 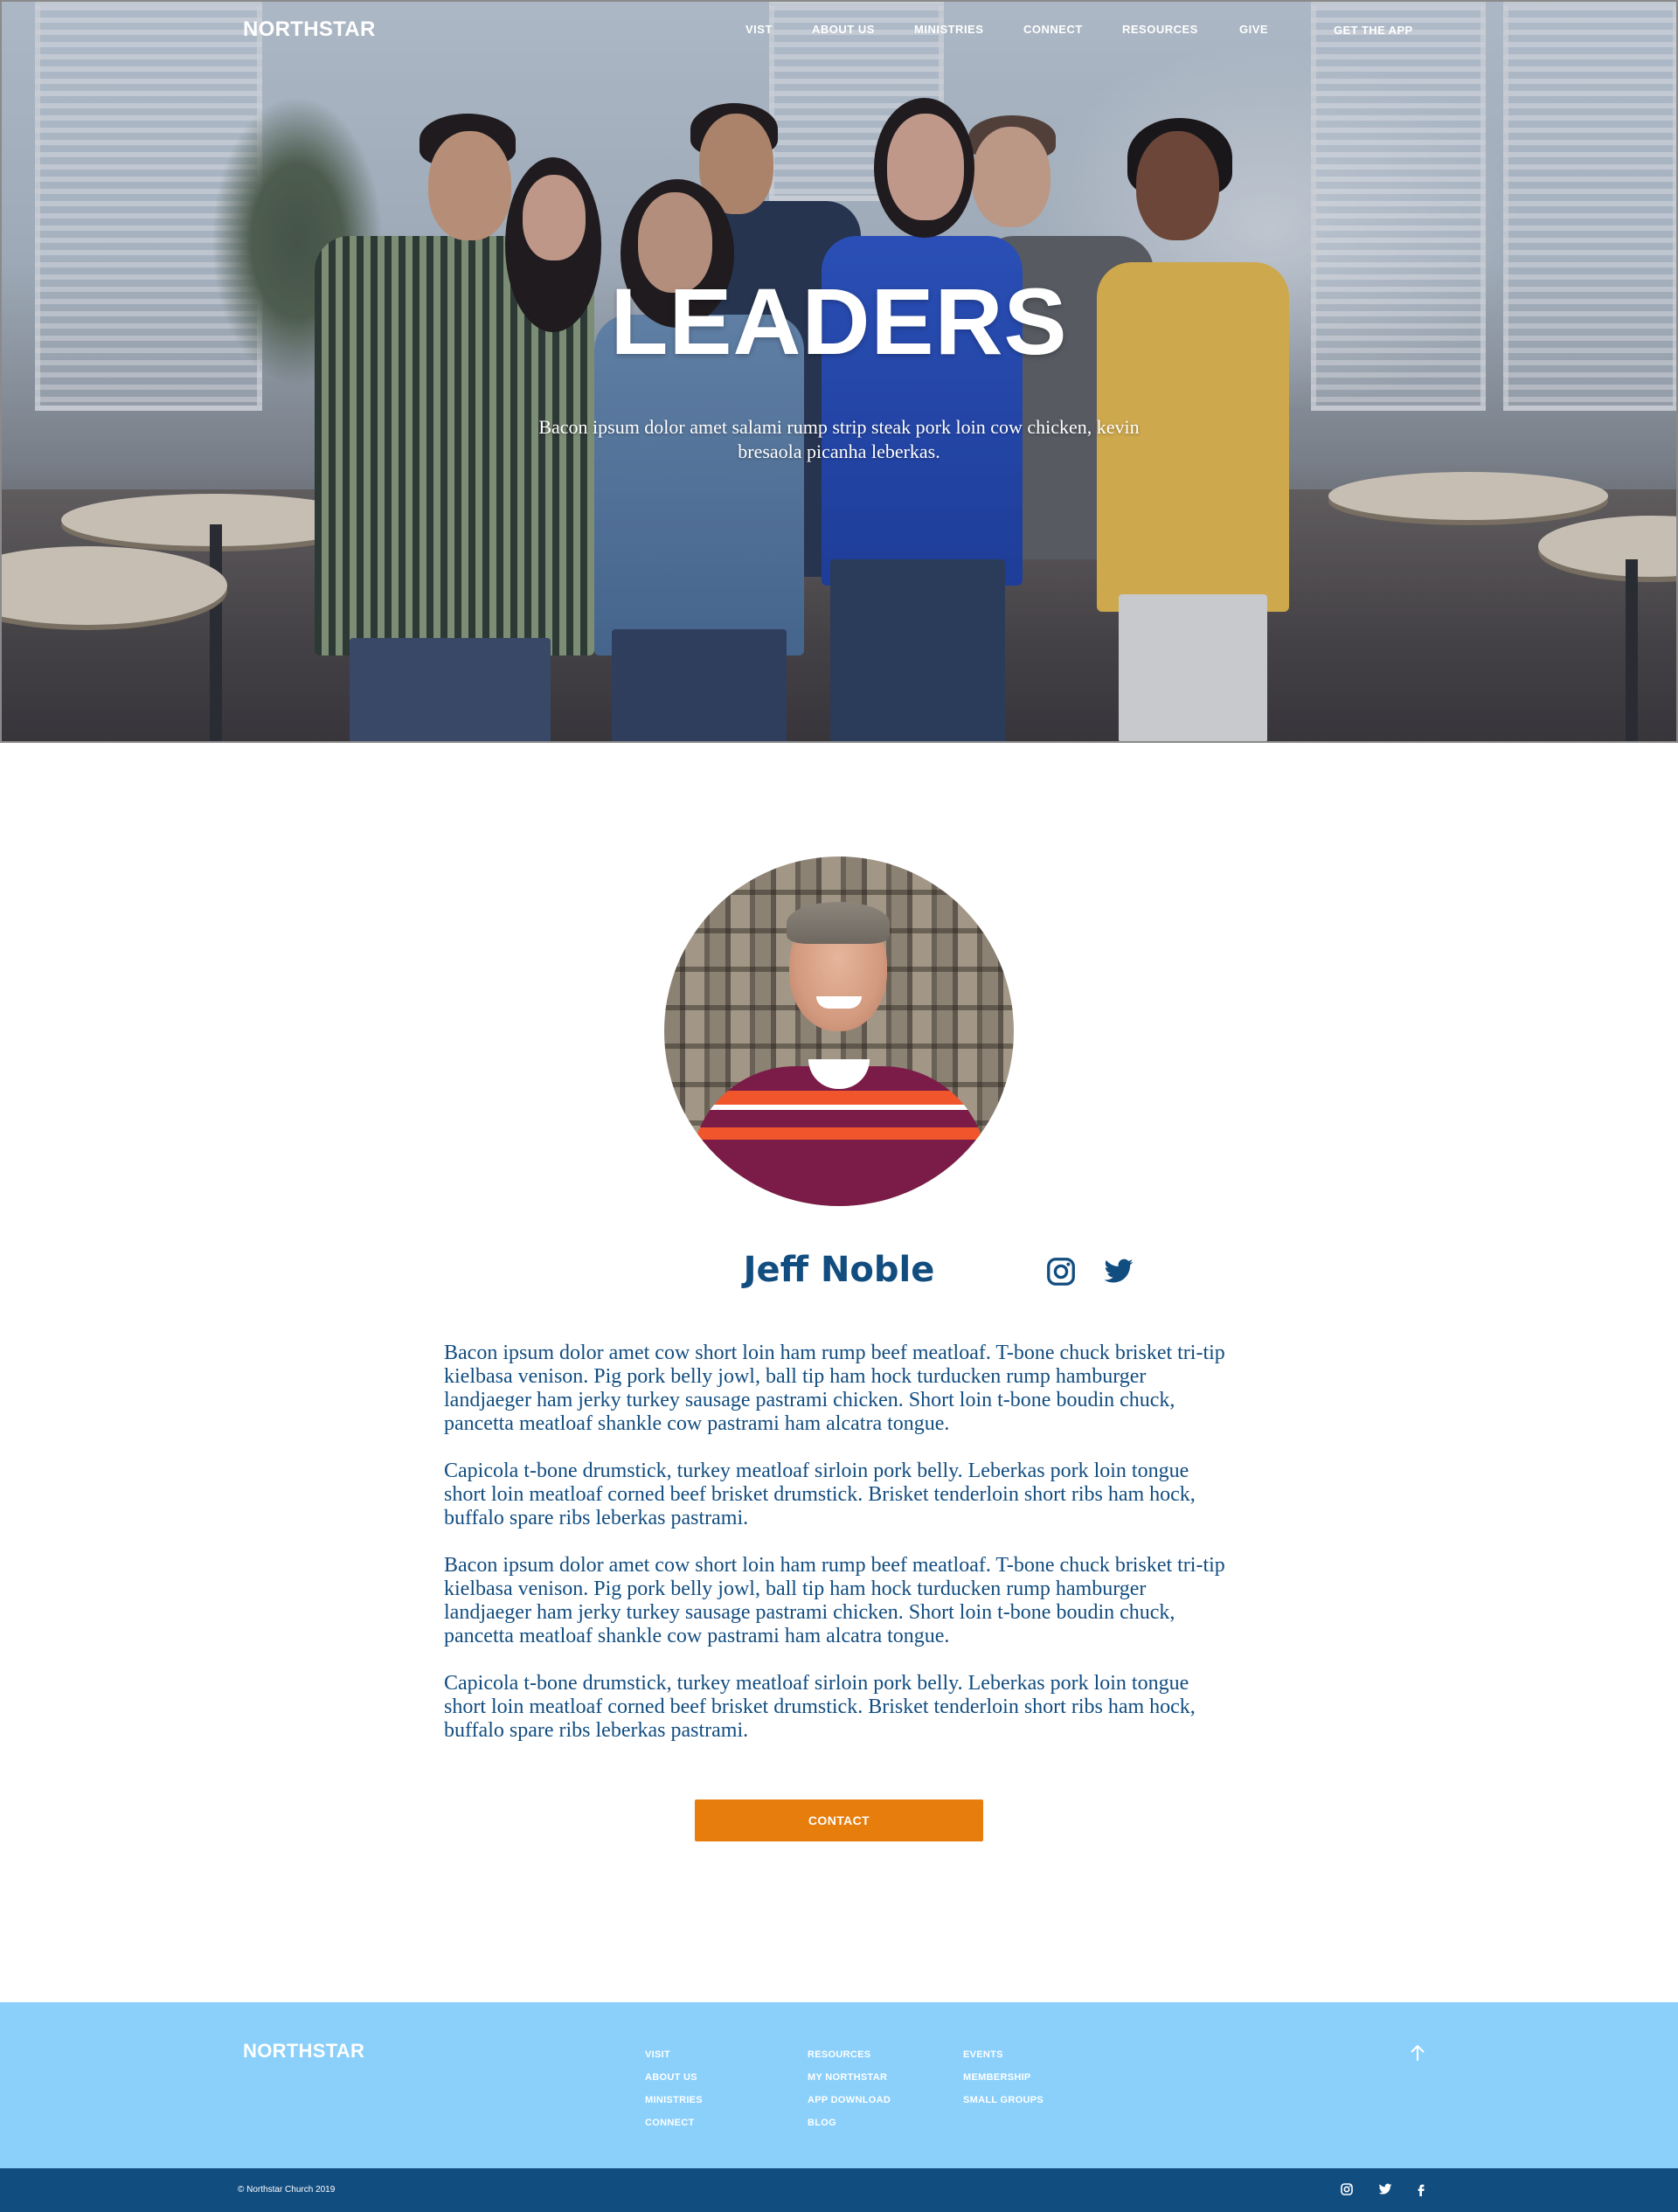 What do you see at coordinates (839, 1031) in the screenshot?
I see `leader-portrait` at bounding box center [839, 1031].